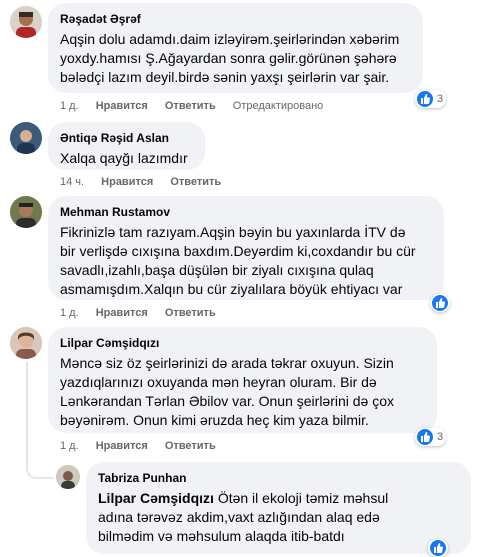 Image resolution: width=485 pixels, height=557 pixels. I want to click on comment-author: Tabriza Punhan, so click(278, 478).